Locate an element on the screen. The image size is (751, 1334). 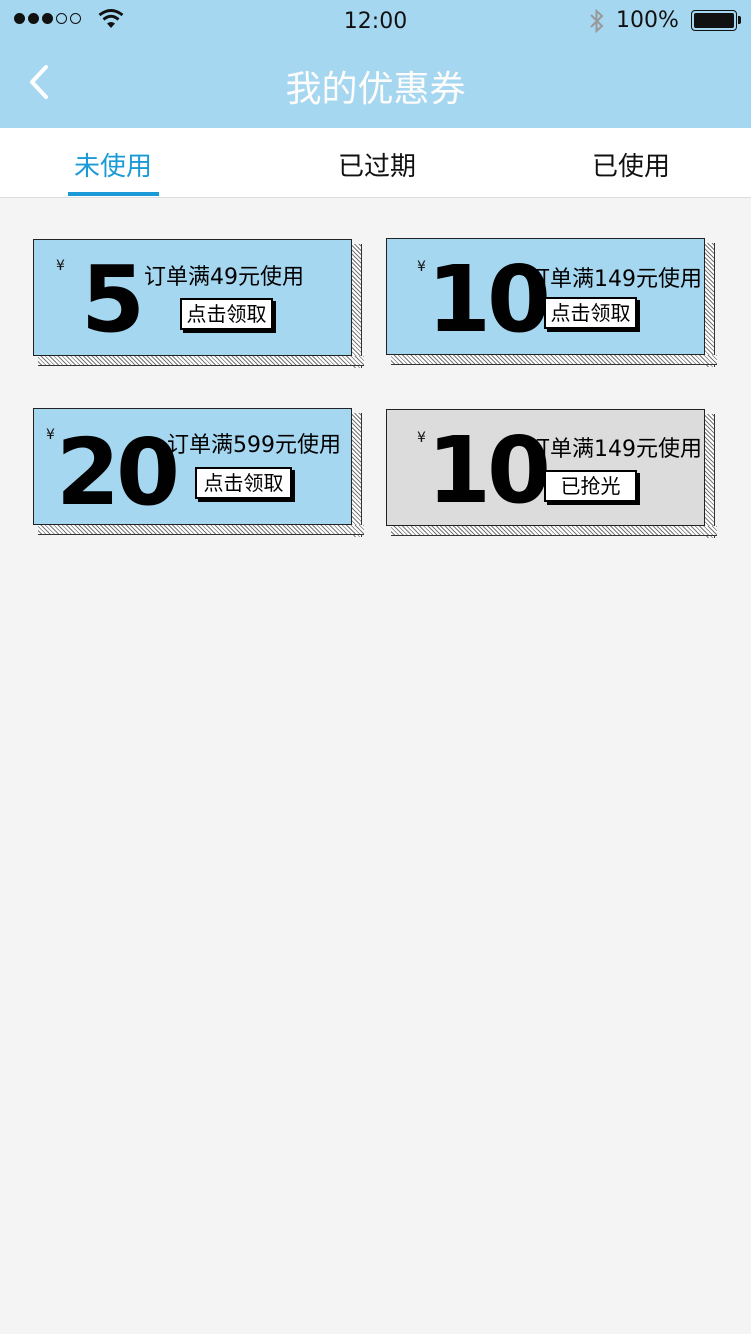
active-tab-indicator is located at coordinates (113, 194).